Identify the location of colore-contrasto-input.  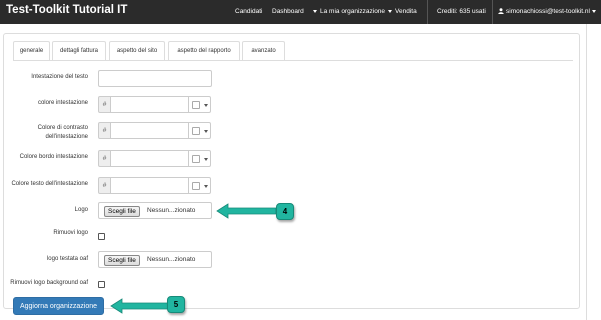
(149, 130).